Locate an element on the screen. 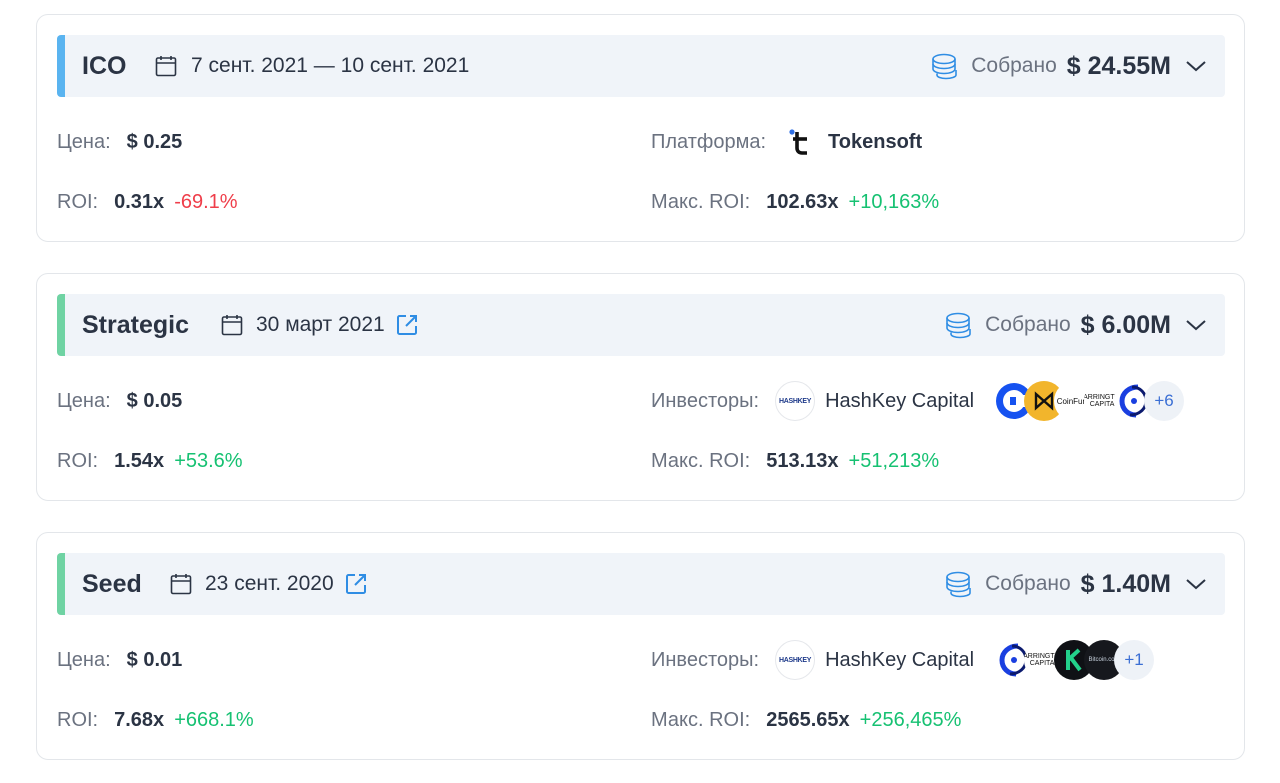 This screenshot has height=783, width=1280. roi-value: 7.68x is located at coordinates (139, 719).